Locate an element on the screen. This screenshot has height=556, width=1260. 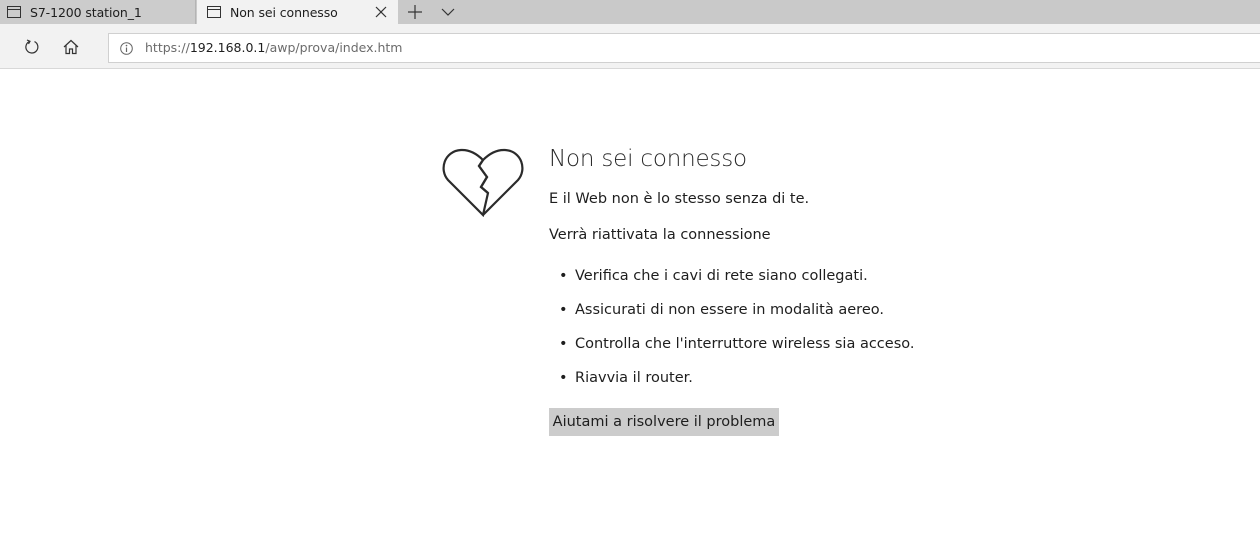
tab-label: Non sei connesso is located at coordinates (284, 12).